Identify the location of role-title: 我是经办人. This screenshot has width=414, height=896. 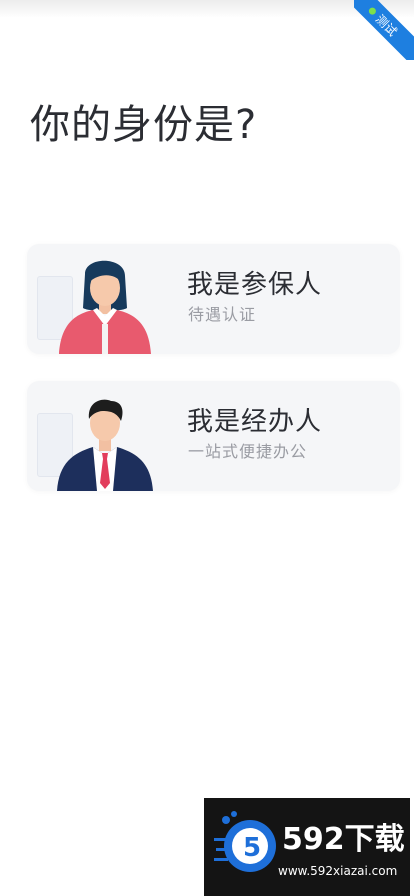
(255, 422).